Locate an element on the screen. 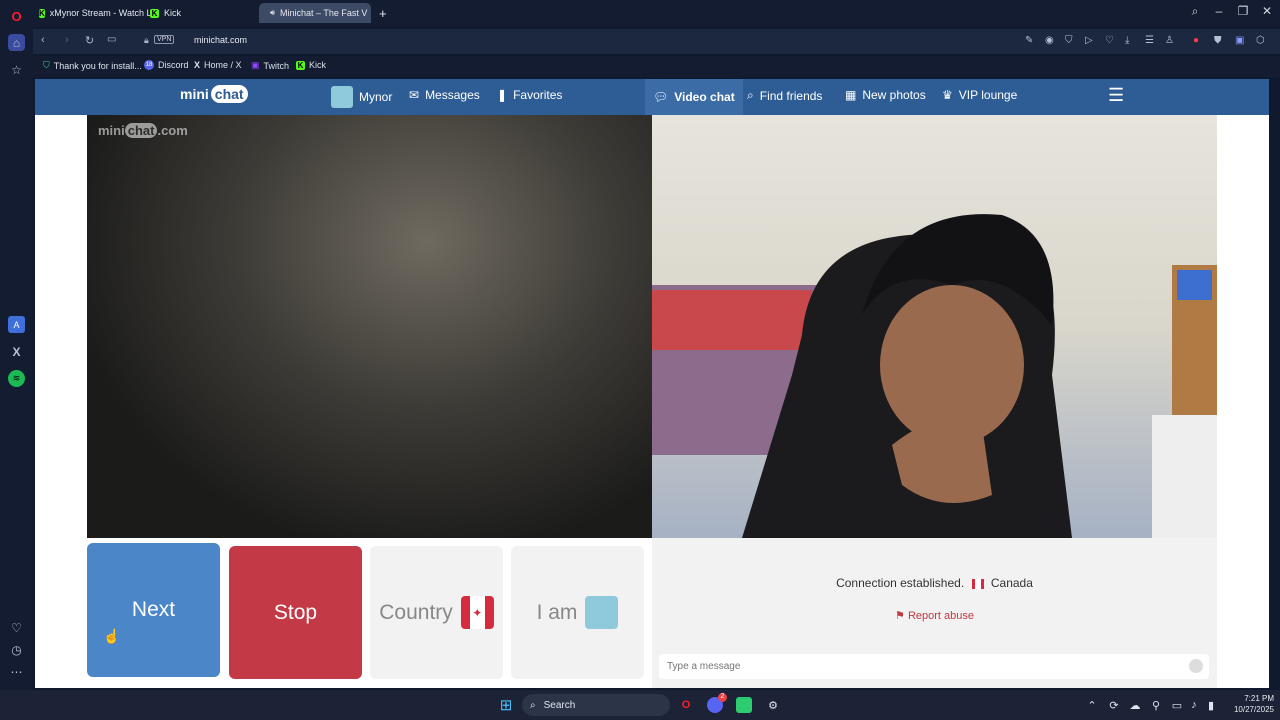 This screenshot has width=1280, height=720. bookmark-kick: K Kick is located at coordinates (311, 65).